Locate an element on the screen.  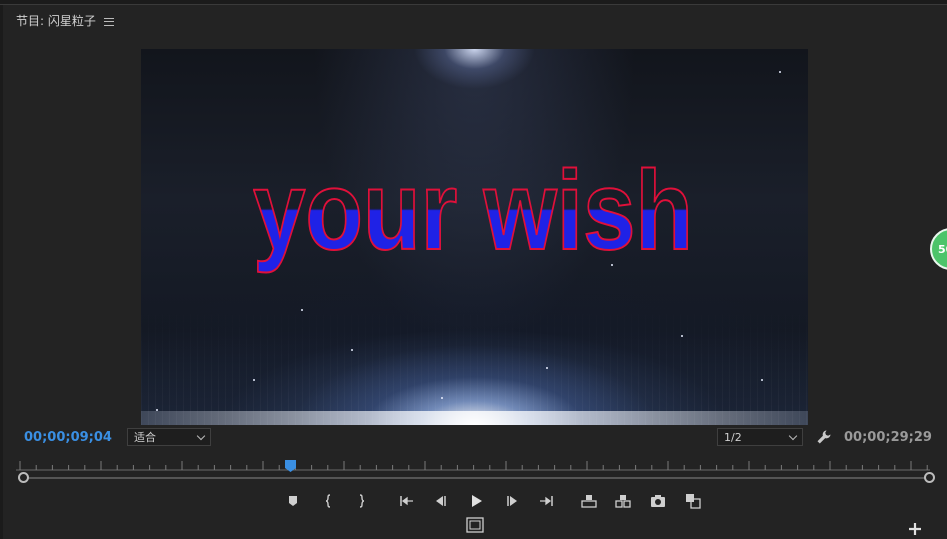
step-forward-button is located at coordinates (512, 501).